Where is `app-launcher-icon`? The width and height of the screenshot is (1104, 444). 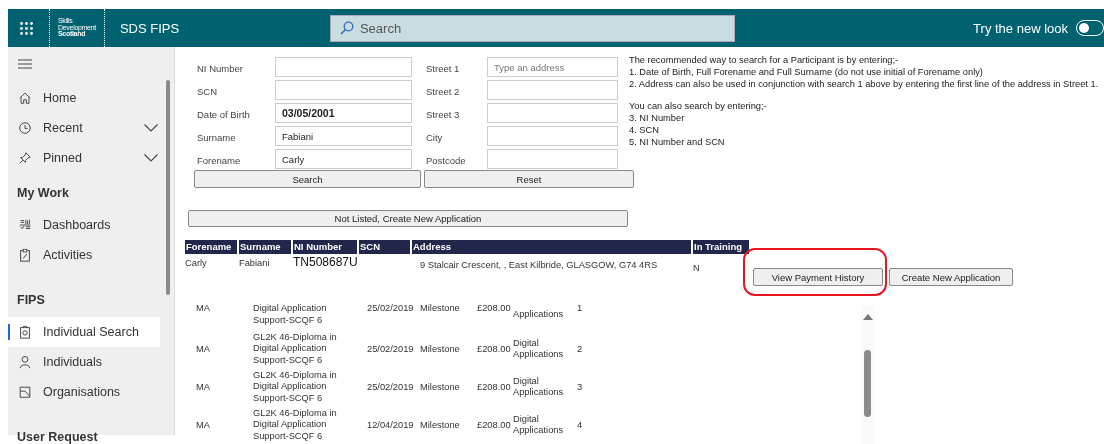 app-launcher-icon is located at coordinates (26, 28).